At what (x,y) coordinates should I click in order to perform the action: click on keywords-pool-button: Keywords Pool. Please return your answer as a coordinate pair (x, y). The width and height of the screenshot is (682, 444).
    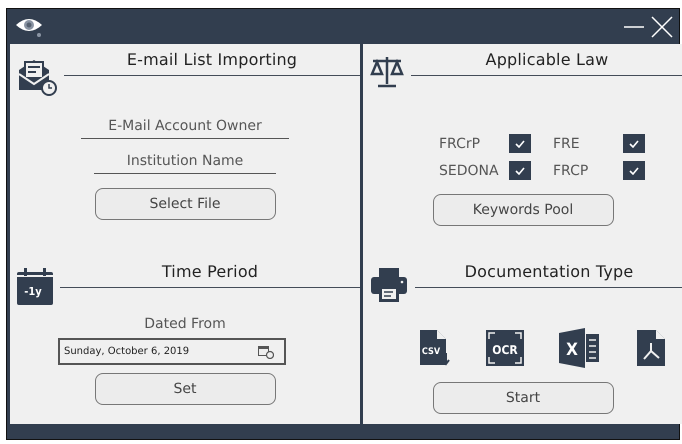
    Looking at the image, I should click on (523, 210).